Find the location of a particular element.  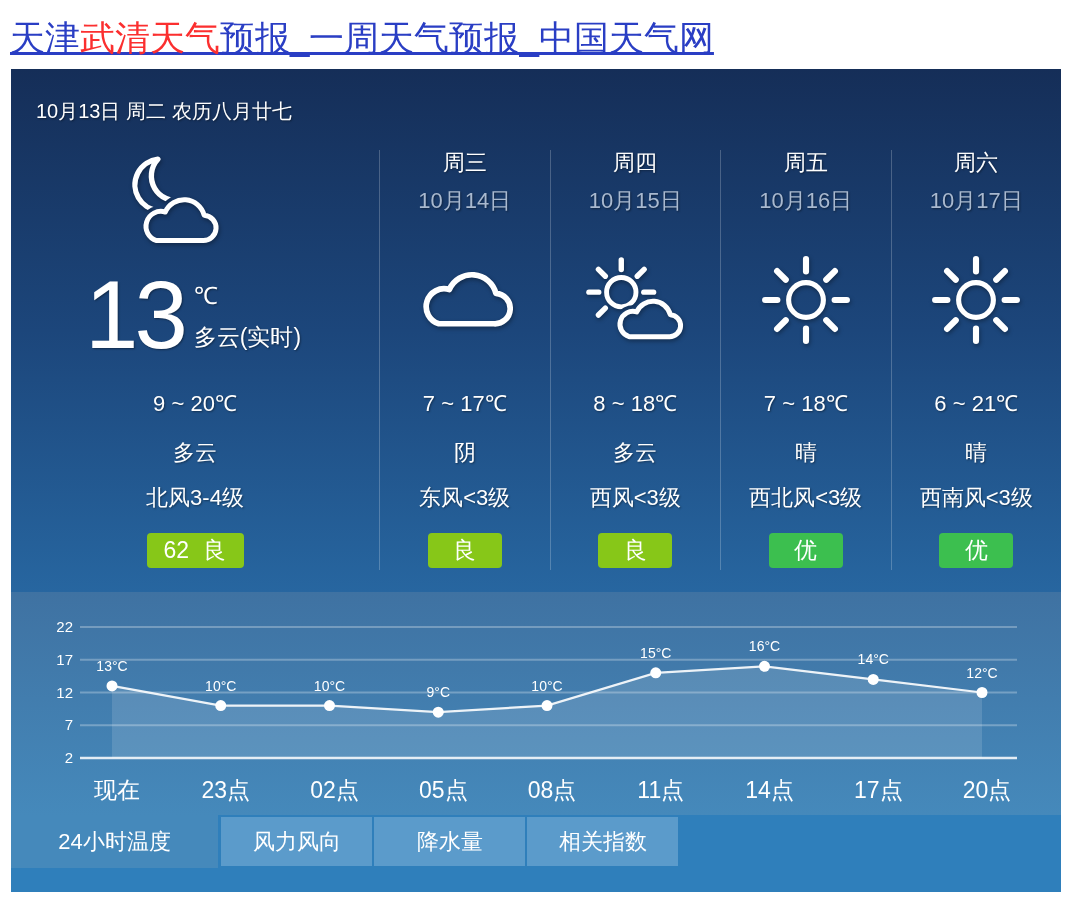

x-tick-label: 05点 is located at coordinates (443, 790).